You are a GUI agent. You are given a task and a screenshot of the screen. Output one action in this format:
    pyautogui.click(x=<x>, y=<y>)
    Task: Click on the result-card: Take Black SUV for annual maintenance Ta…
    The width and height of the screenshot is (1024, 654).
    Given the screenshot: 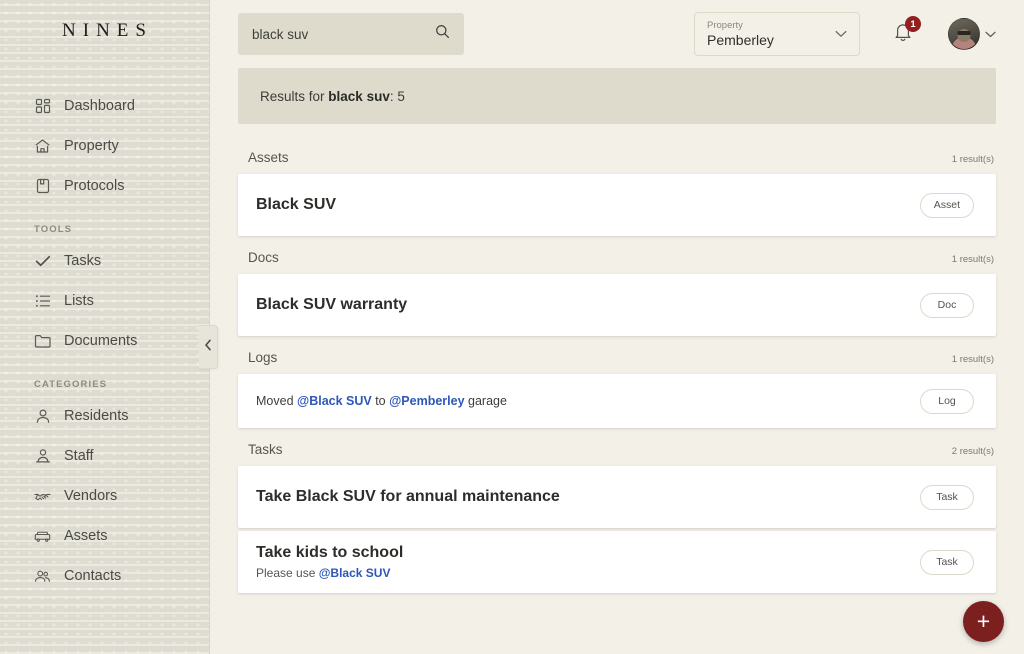 What is the action you would take?
    pyautogui.click(x=617, y=497)
    